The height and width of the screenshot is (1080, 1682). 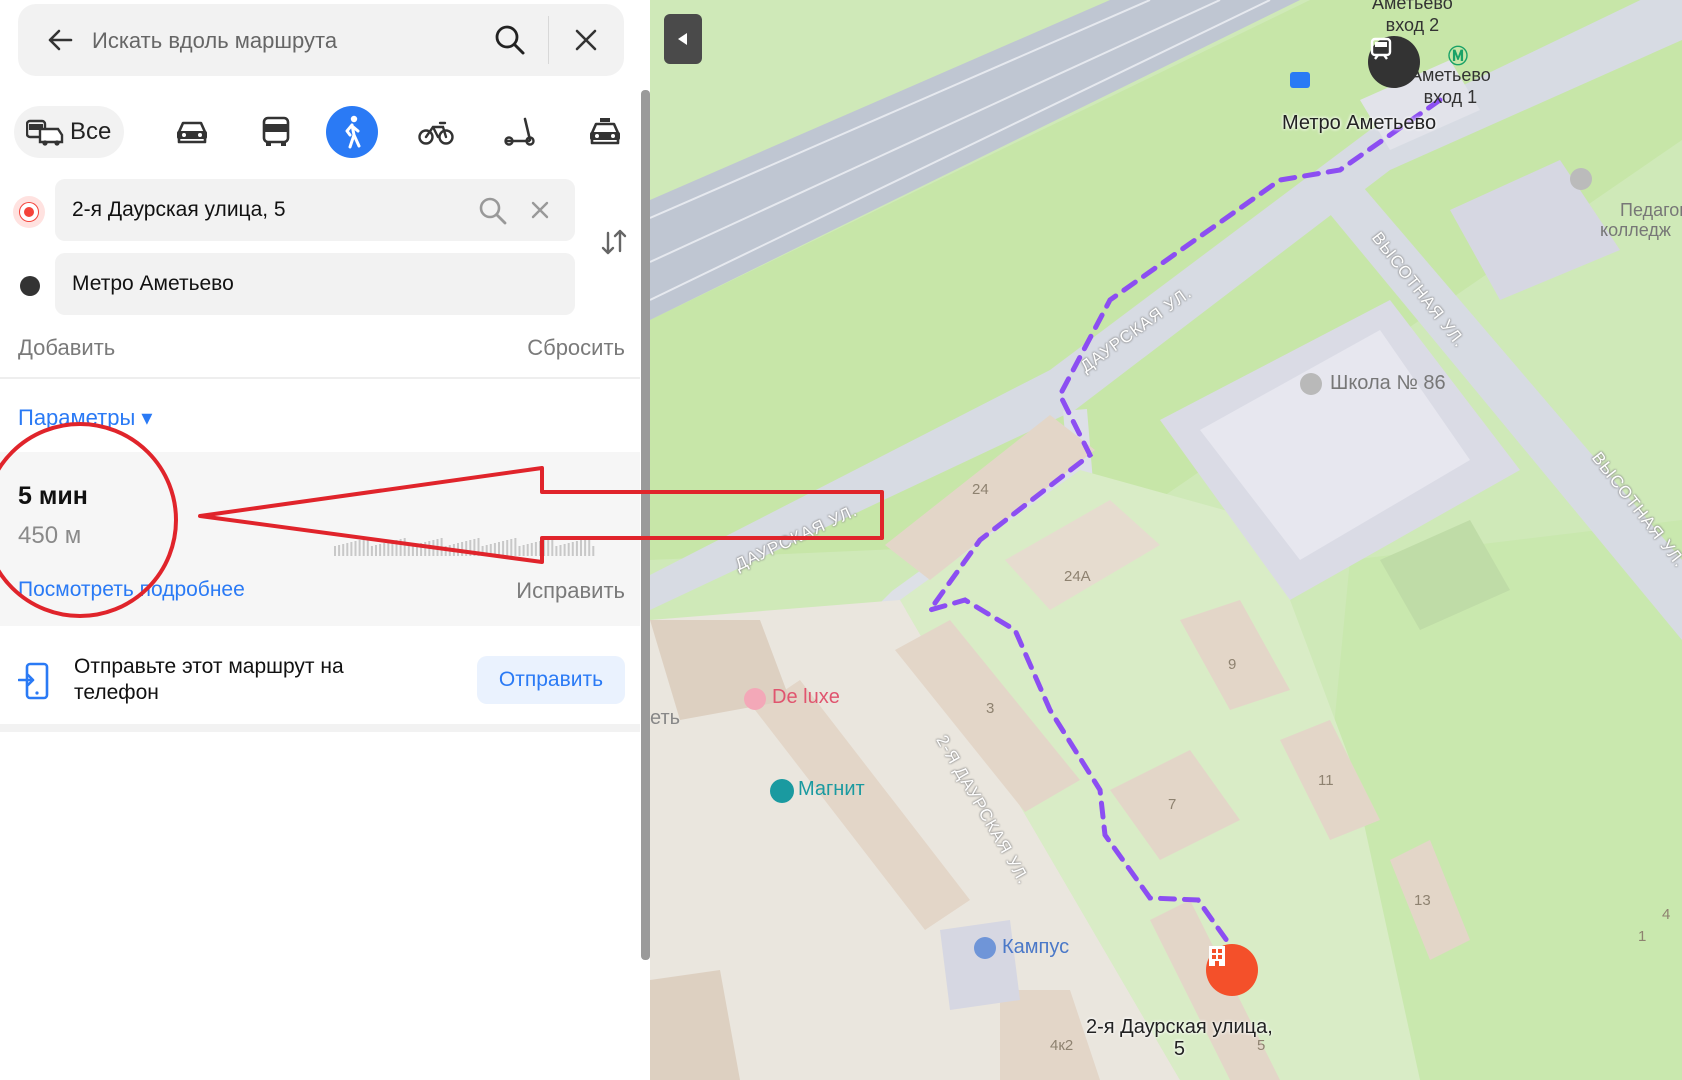 What do you see at coordinates (980, 965) in the screenshot?
I see `building` at bounding box center [980, 965].